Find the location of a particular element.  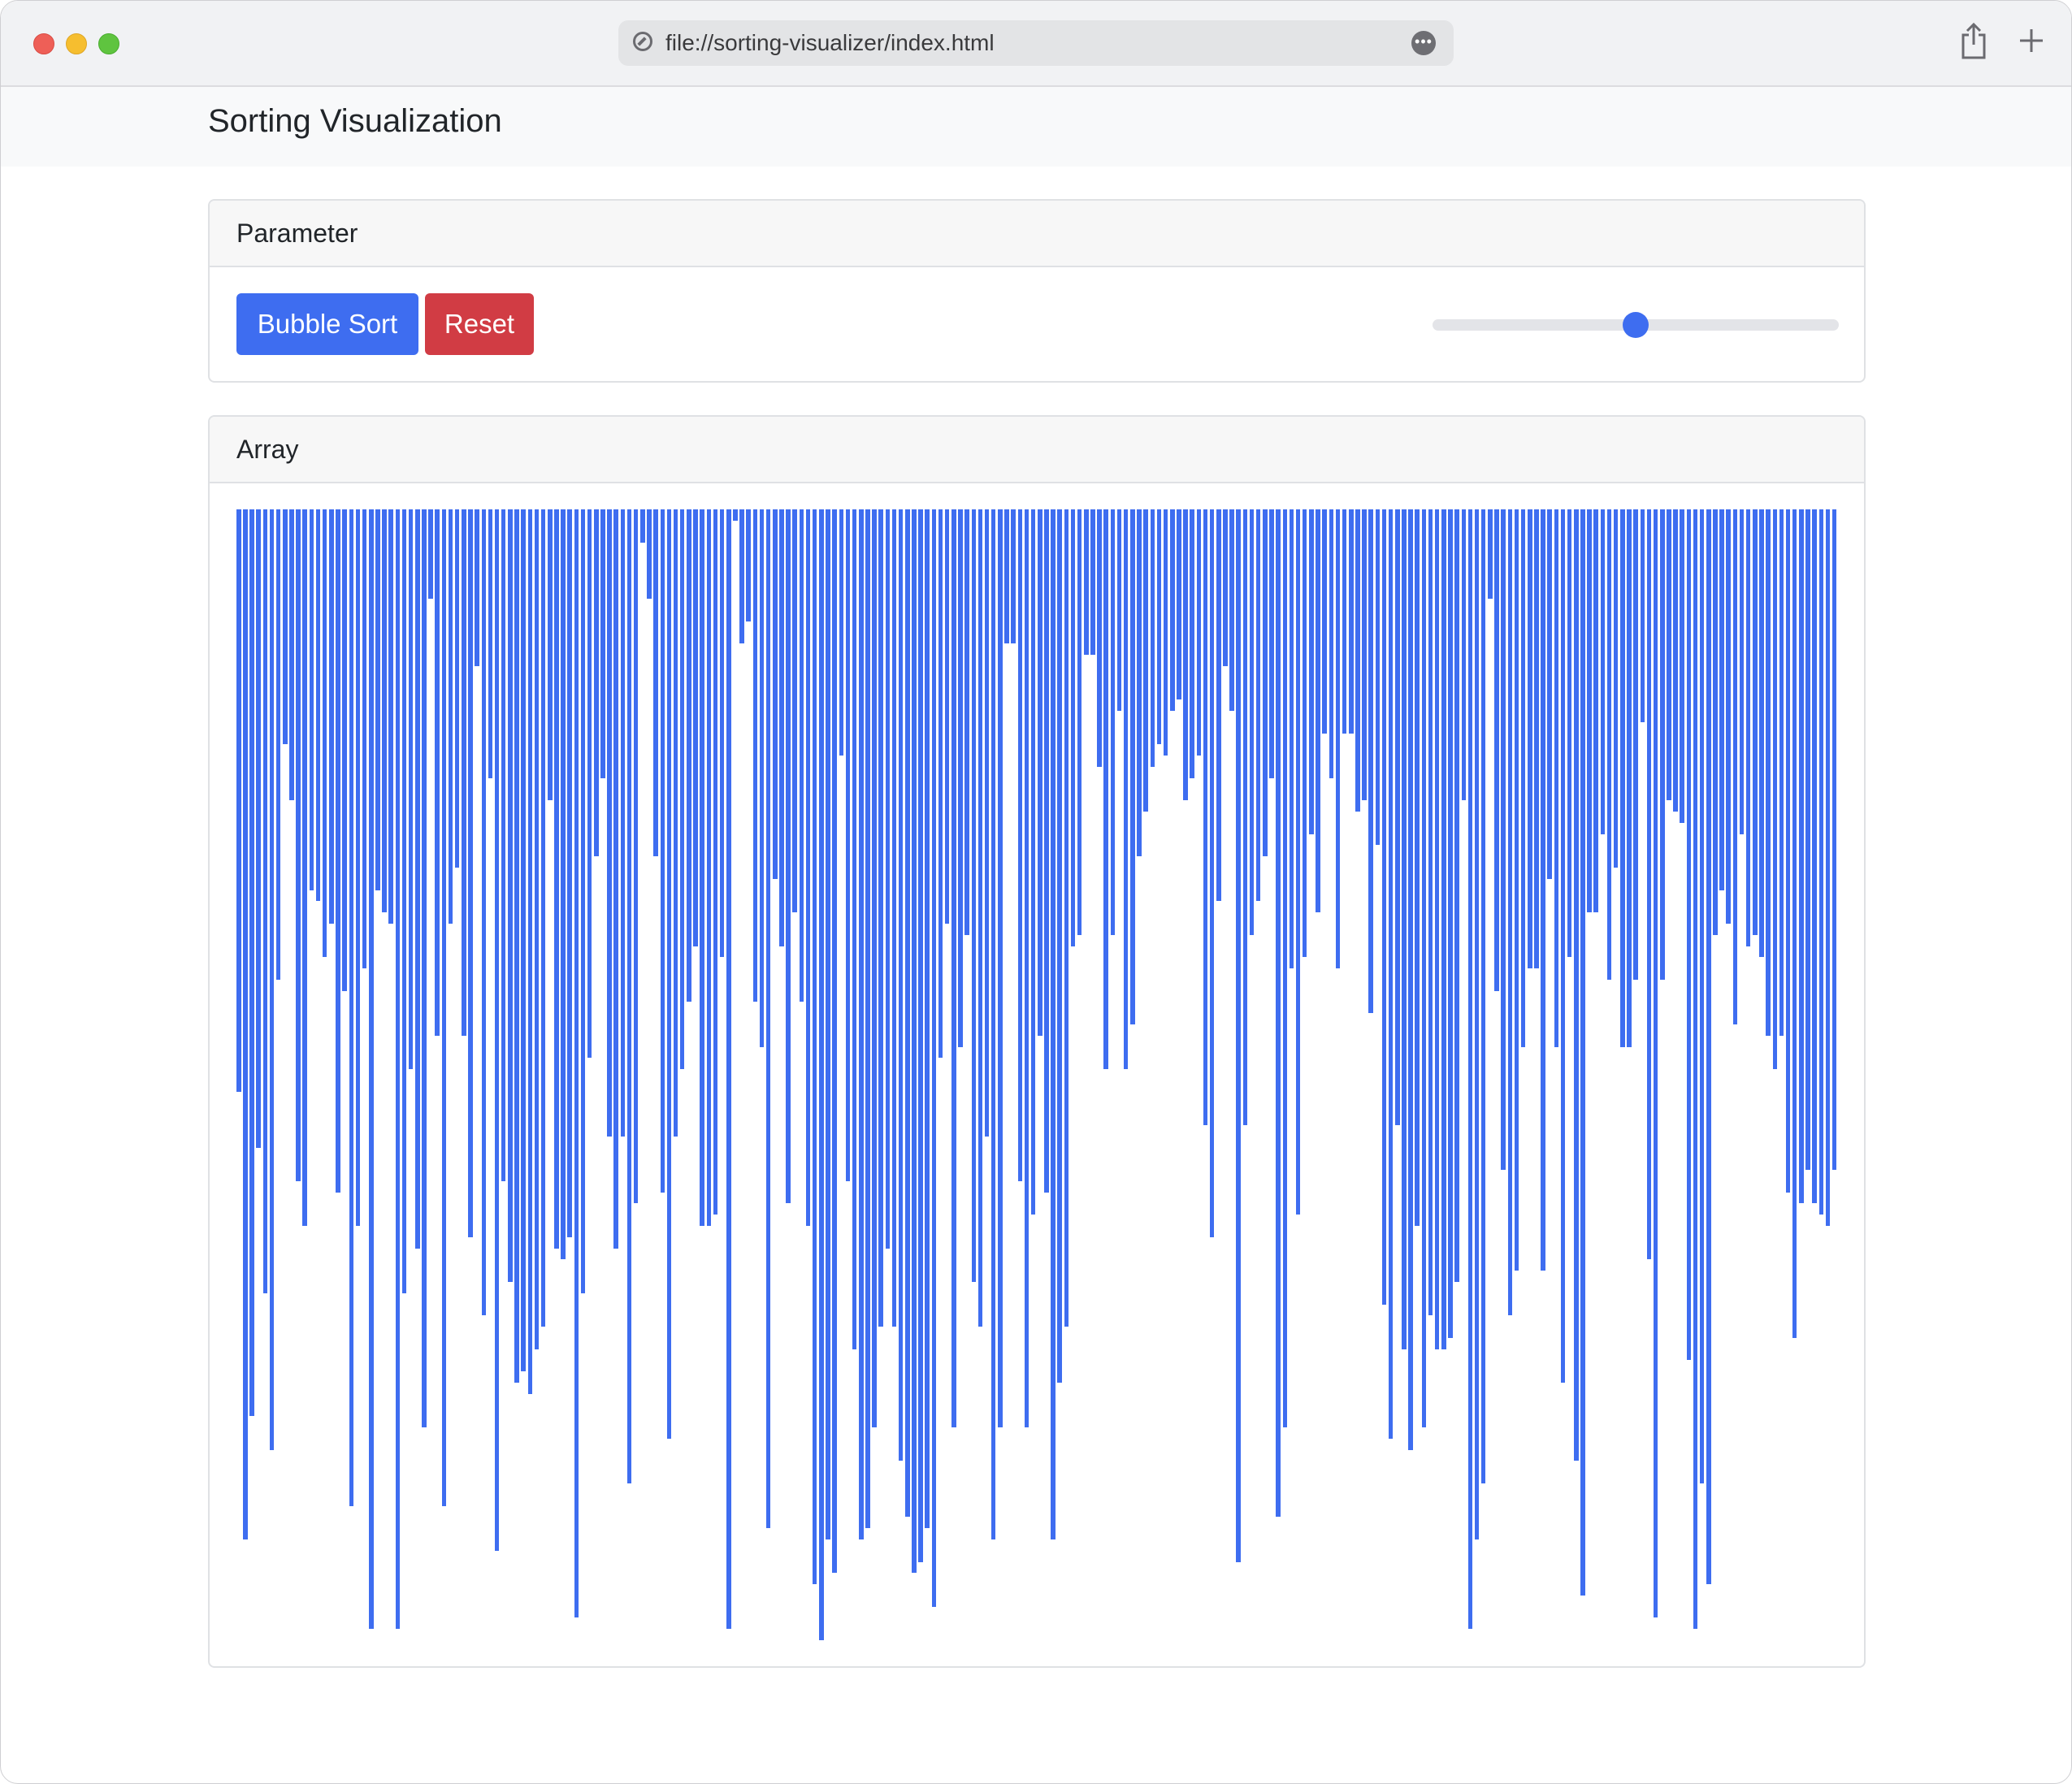

address-bar-url: file://sorting-visualizer/index.html is located at coordinates (830, 42).